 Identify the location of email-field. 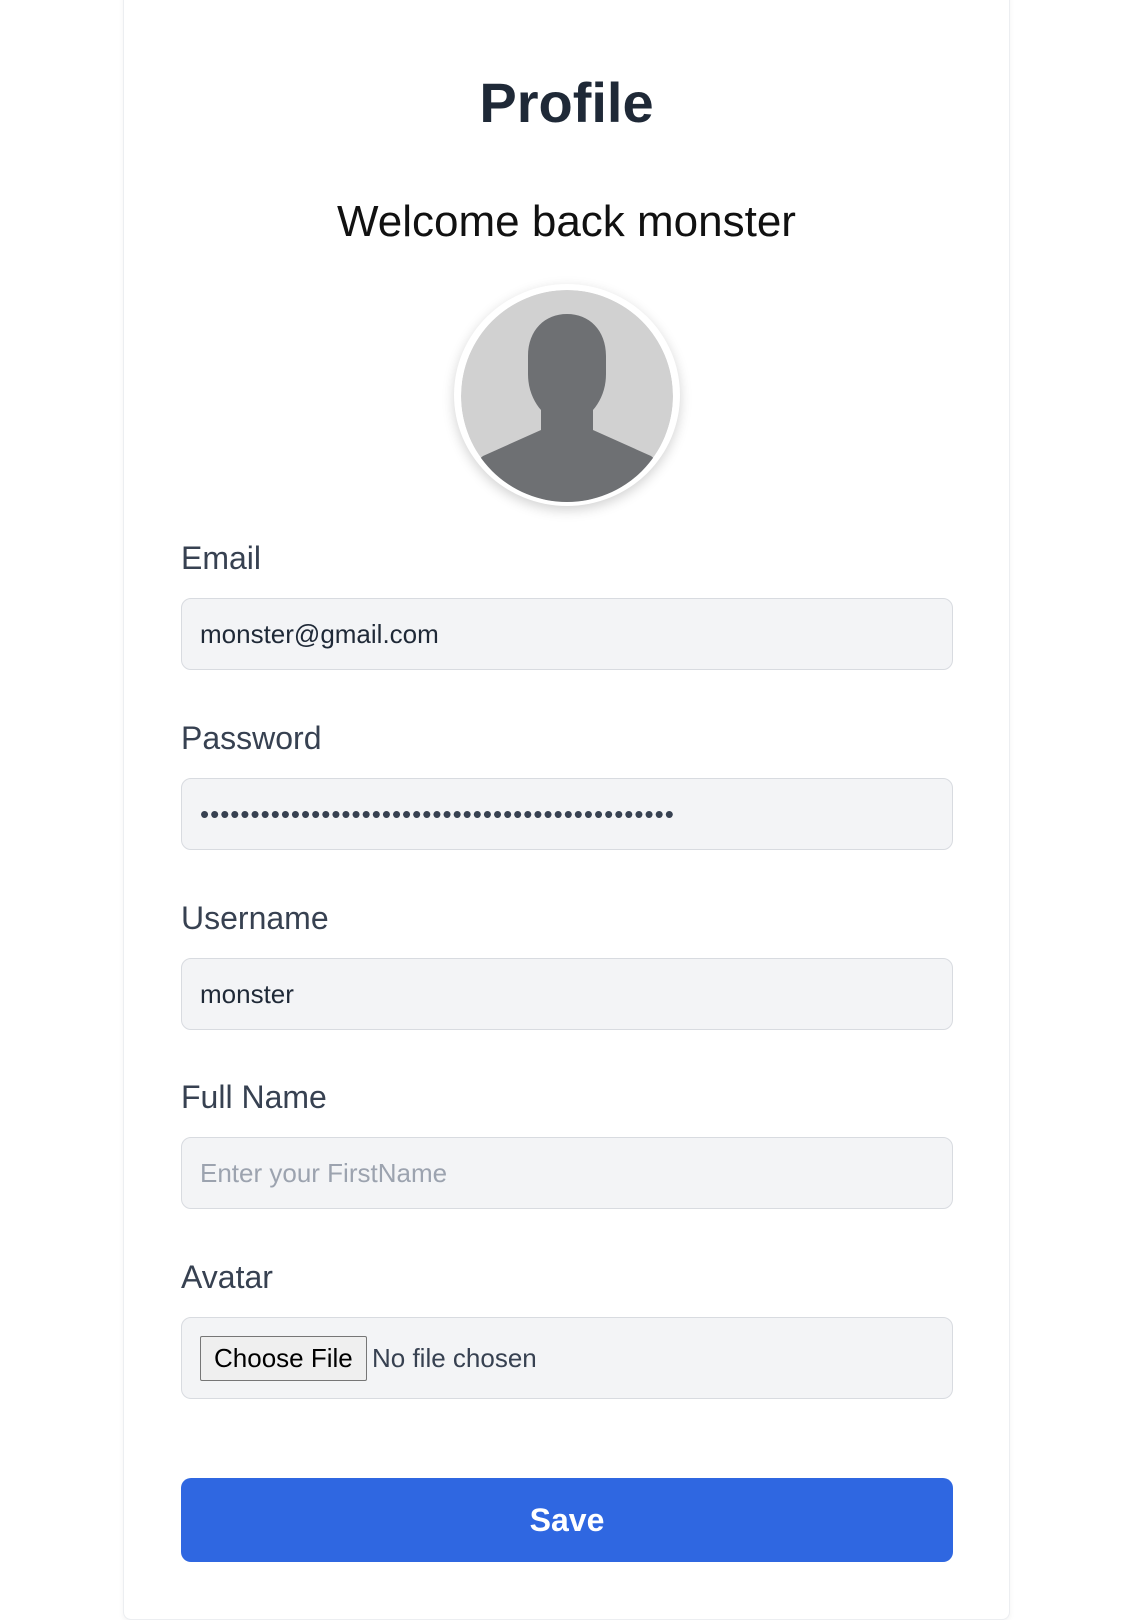
(568, 634).